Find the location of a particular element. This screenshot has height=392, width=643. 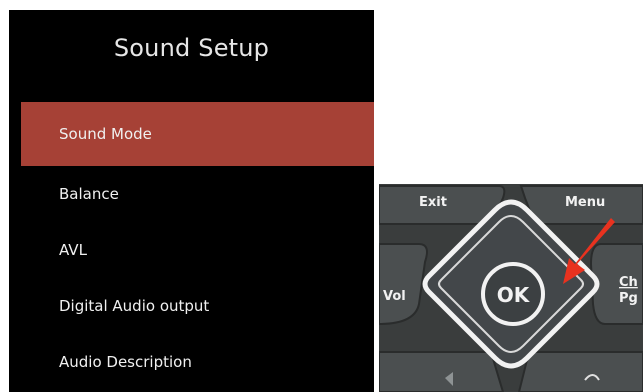

pg-label: Pg is located at coordinates (628, 298).